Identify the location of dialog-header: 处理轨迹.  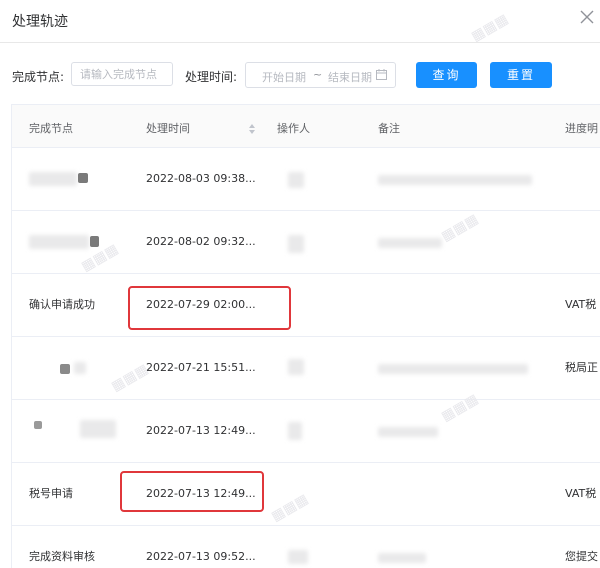
(300, 21).